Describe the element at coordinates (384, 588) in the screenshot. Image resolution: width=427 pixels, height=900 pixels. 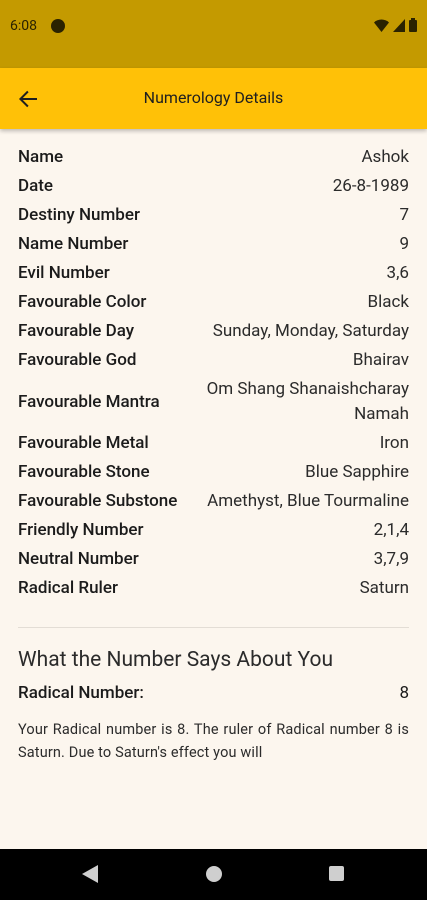
I see `detail-value: Saturn` at that location.